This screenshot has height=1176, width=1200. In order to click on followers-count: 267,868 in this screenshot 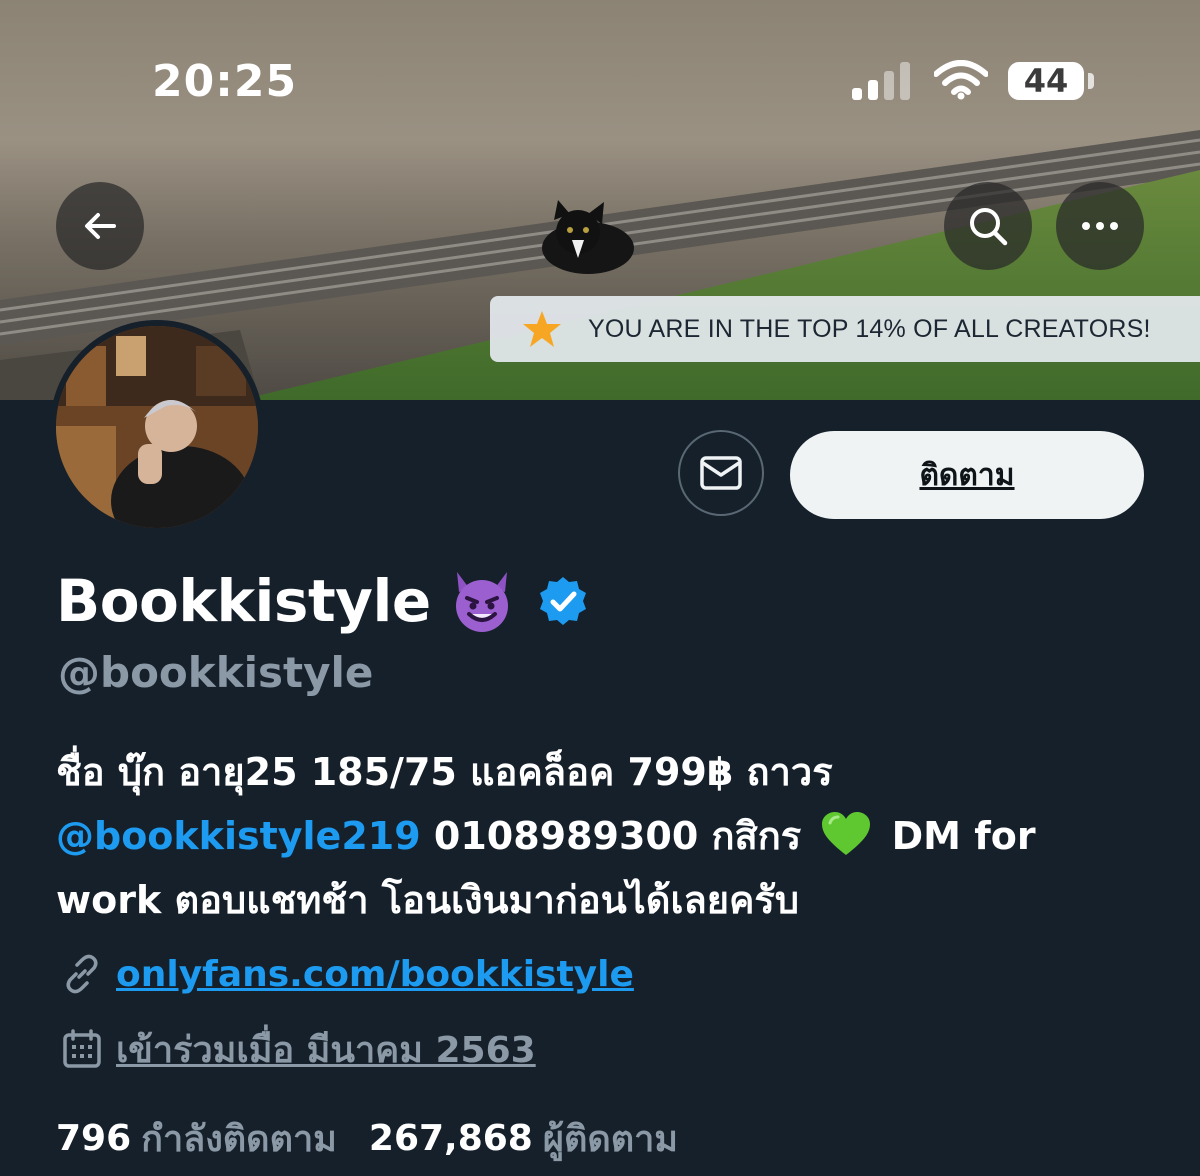, I will do `click(451, 1138)`.